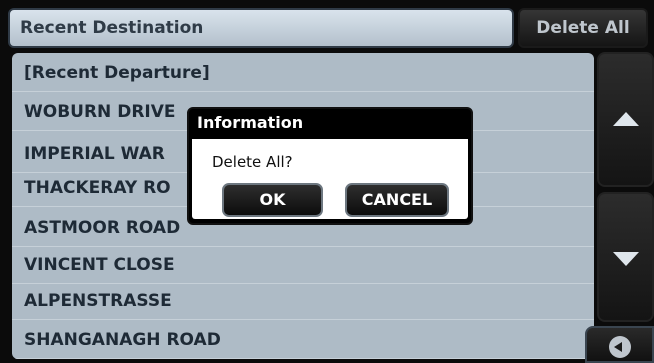 This screenshot has height=363, width=654. What do you see at coordinates (397, 200) in the screenshot?
I see `cancel-button: CANCEL` at bounding box center [397, 200].